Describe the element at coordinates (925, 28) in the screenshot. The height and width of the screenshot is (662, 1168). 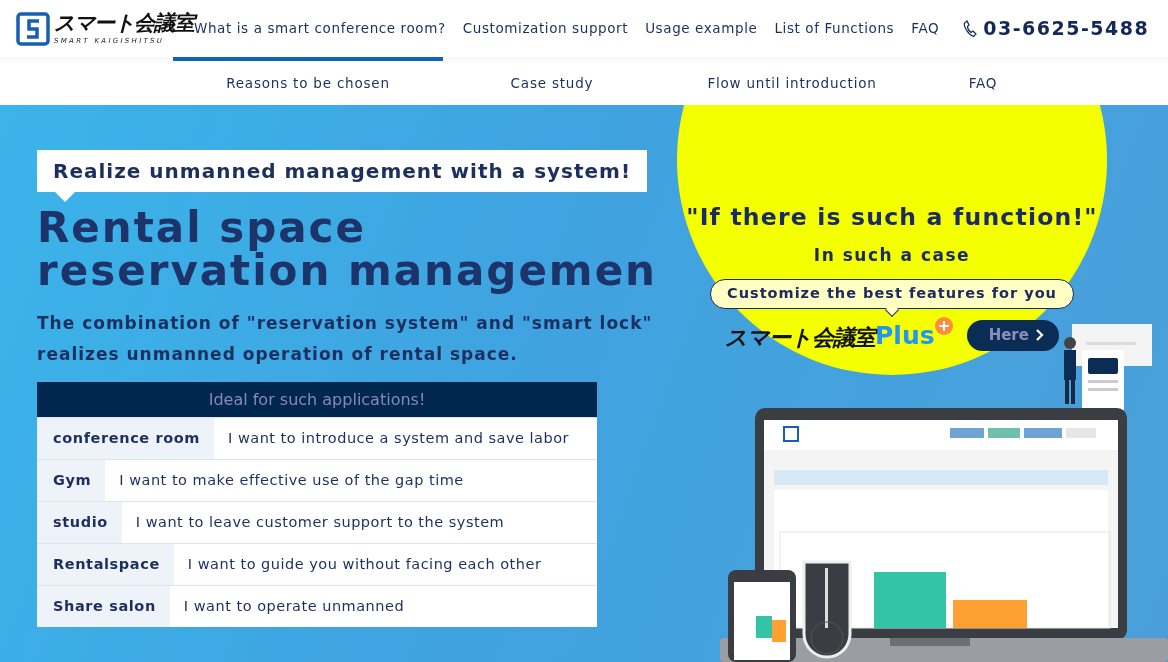
I see `nav-link: FAQ` at that location.